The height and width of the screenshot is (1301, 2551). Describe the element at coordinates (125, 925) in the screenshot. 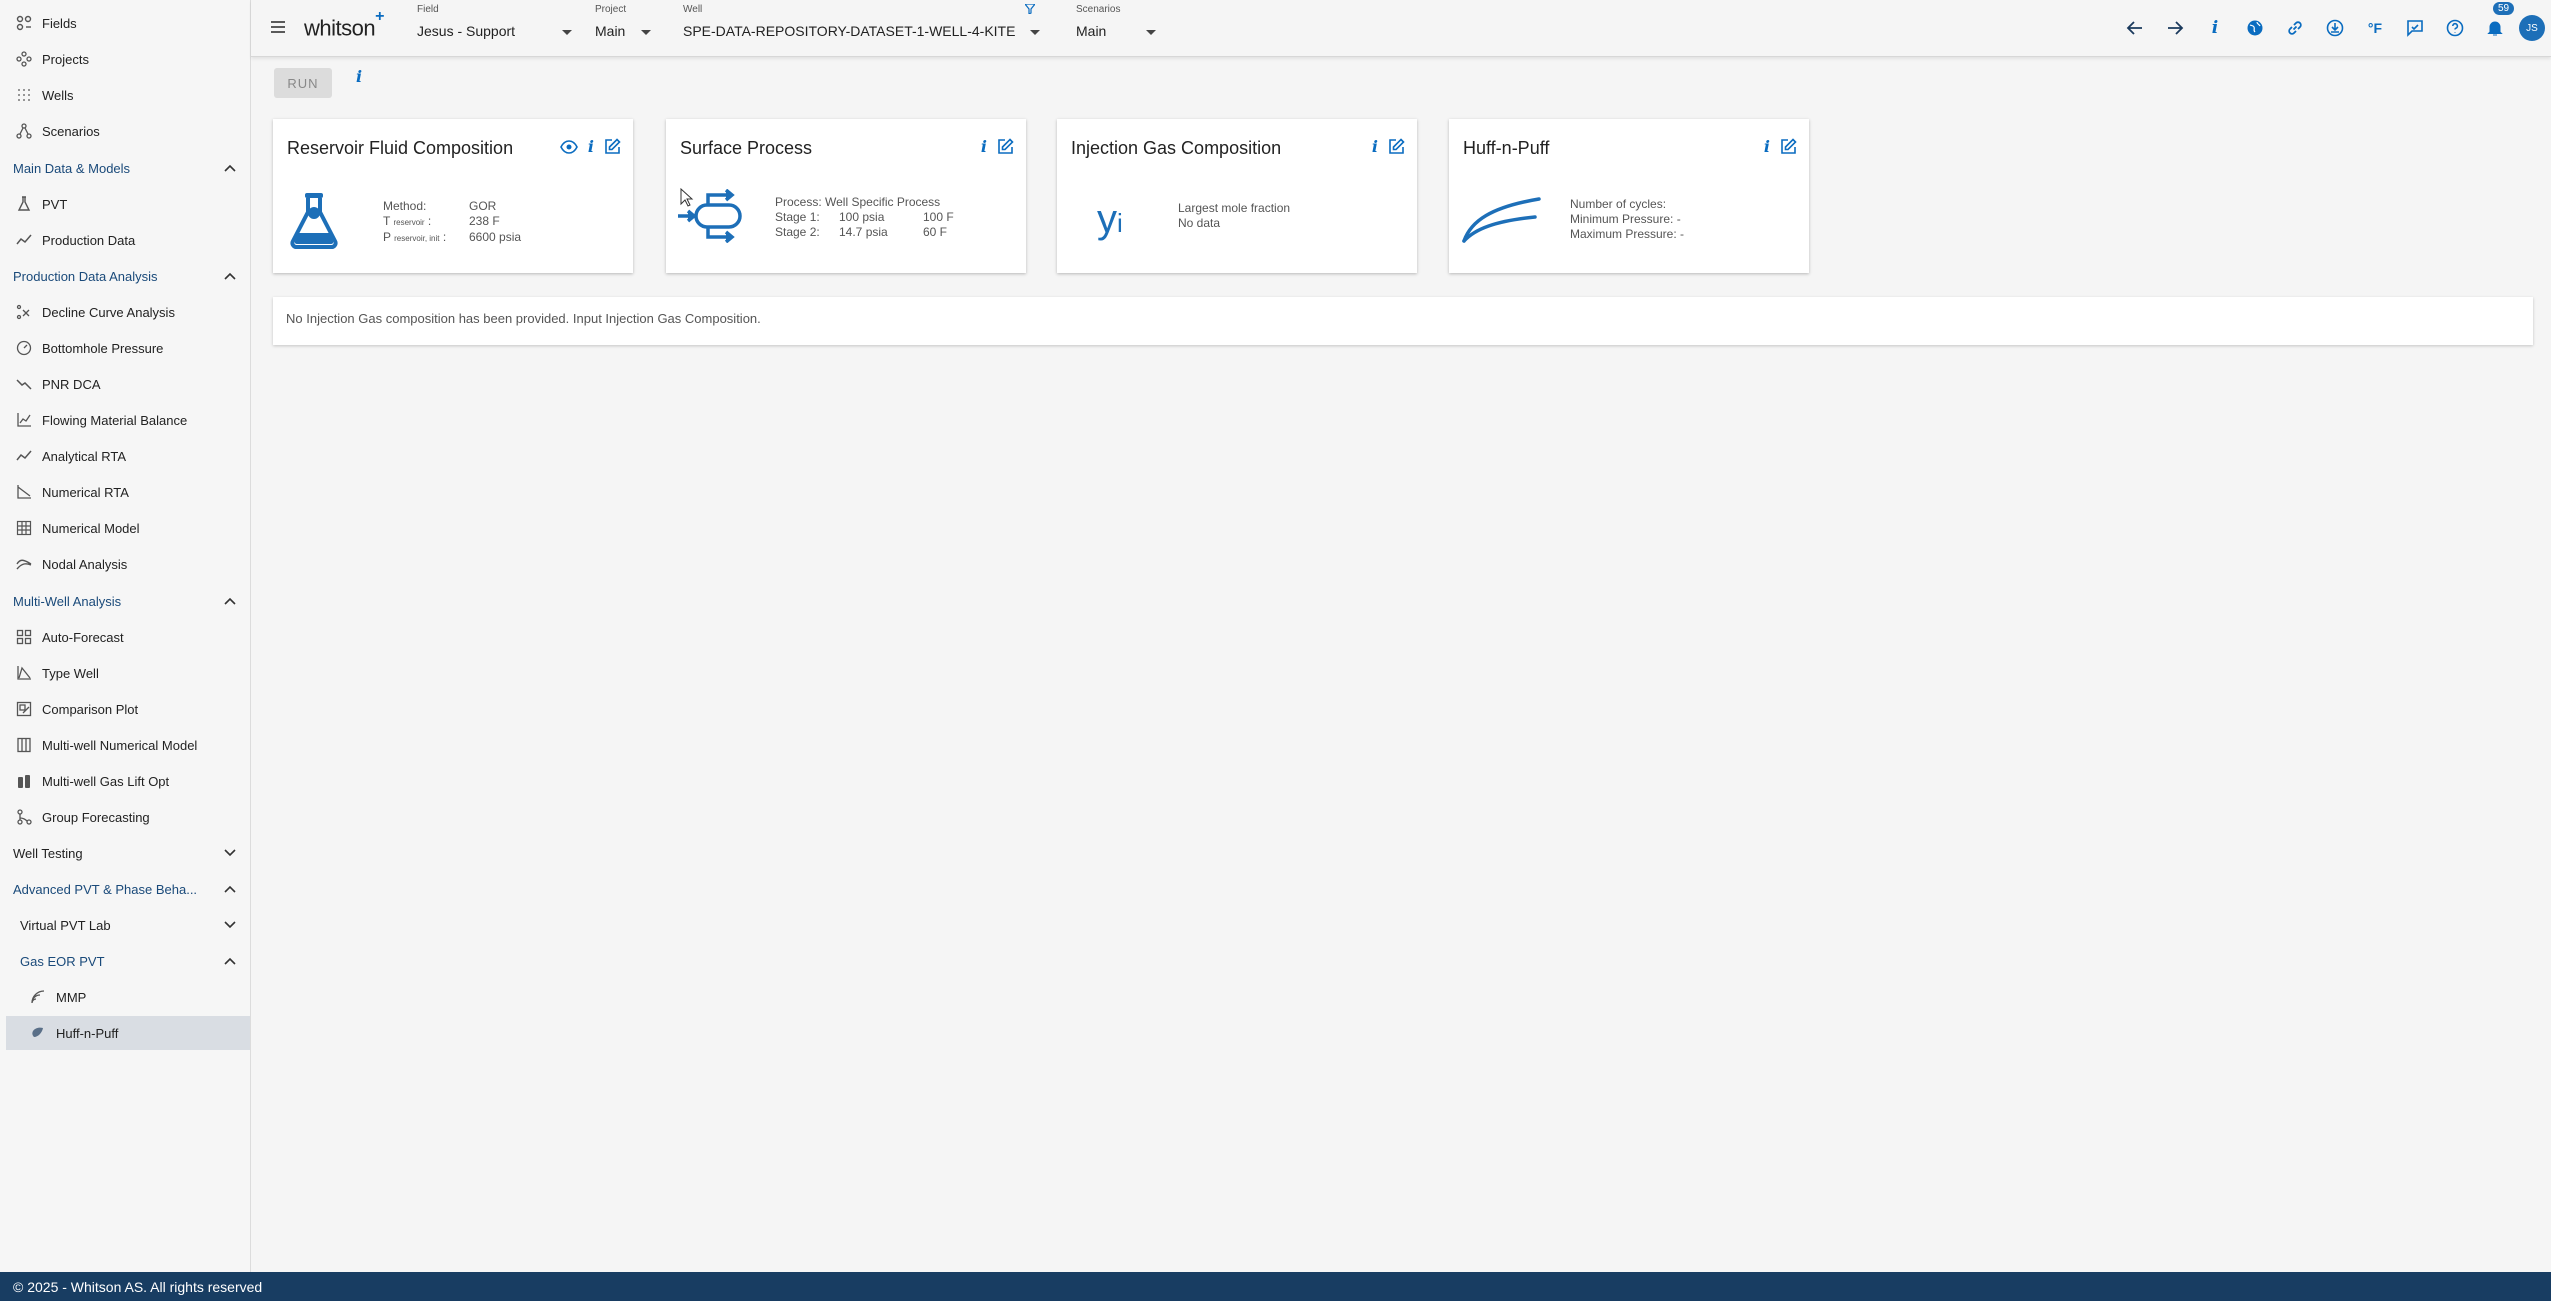

I see `section-virtual-pvt-lab: Virtual PVT Lab` at that location.